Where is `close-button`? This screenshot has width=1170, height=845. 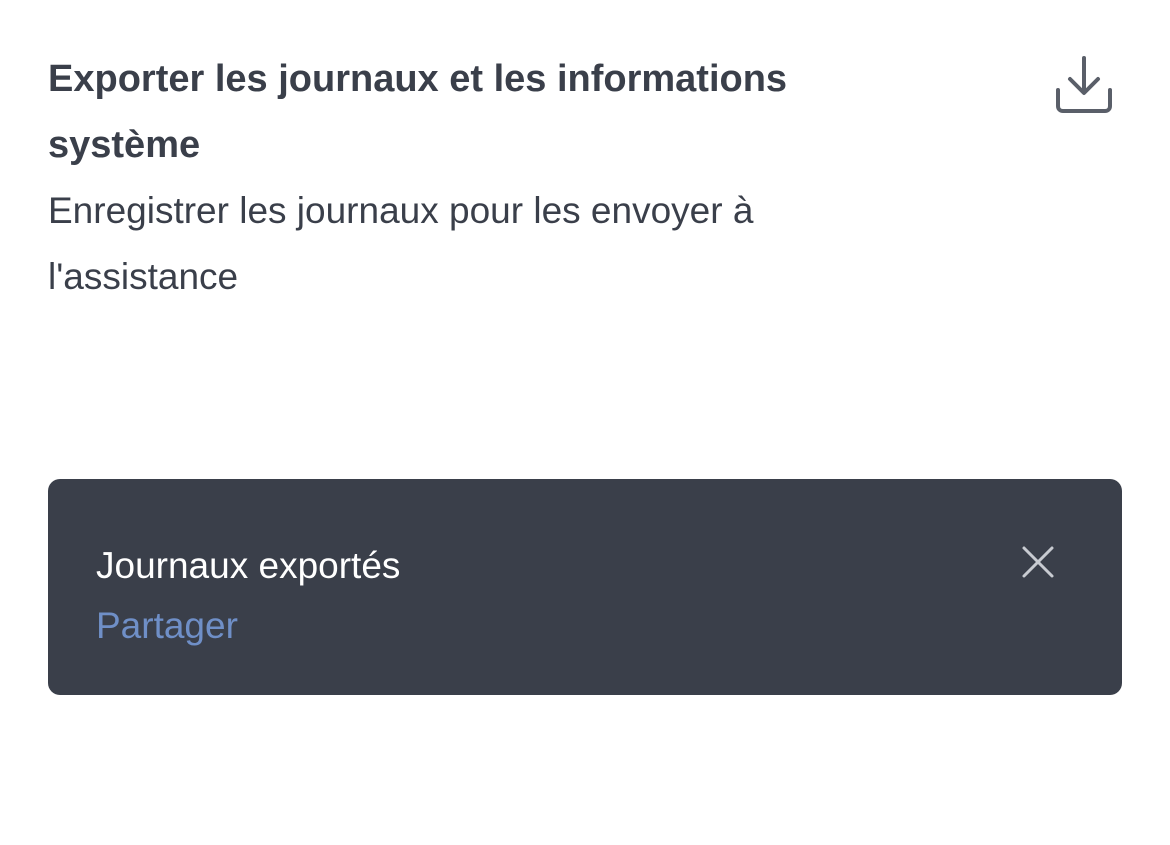 close-button is located at coordinates (1038, 562).